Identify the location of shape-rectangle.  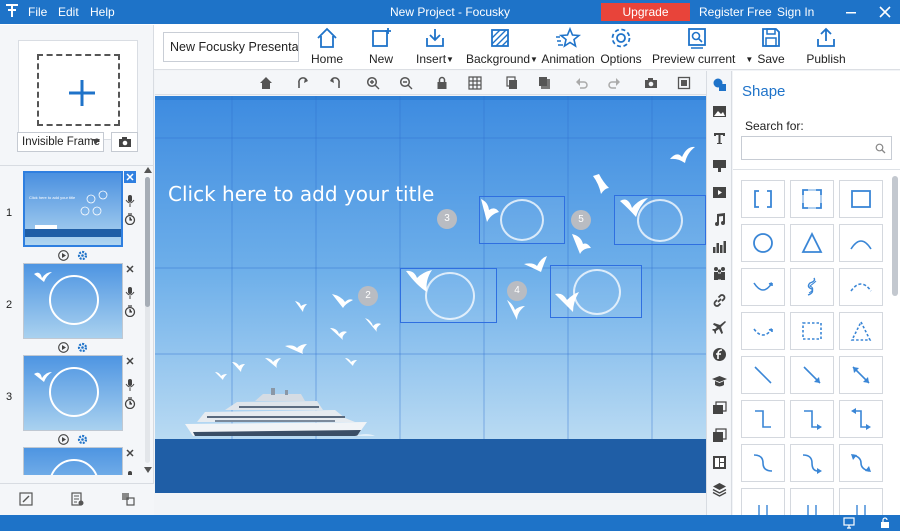
(861, 199).